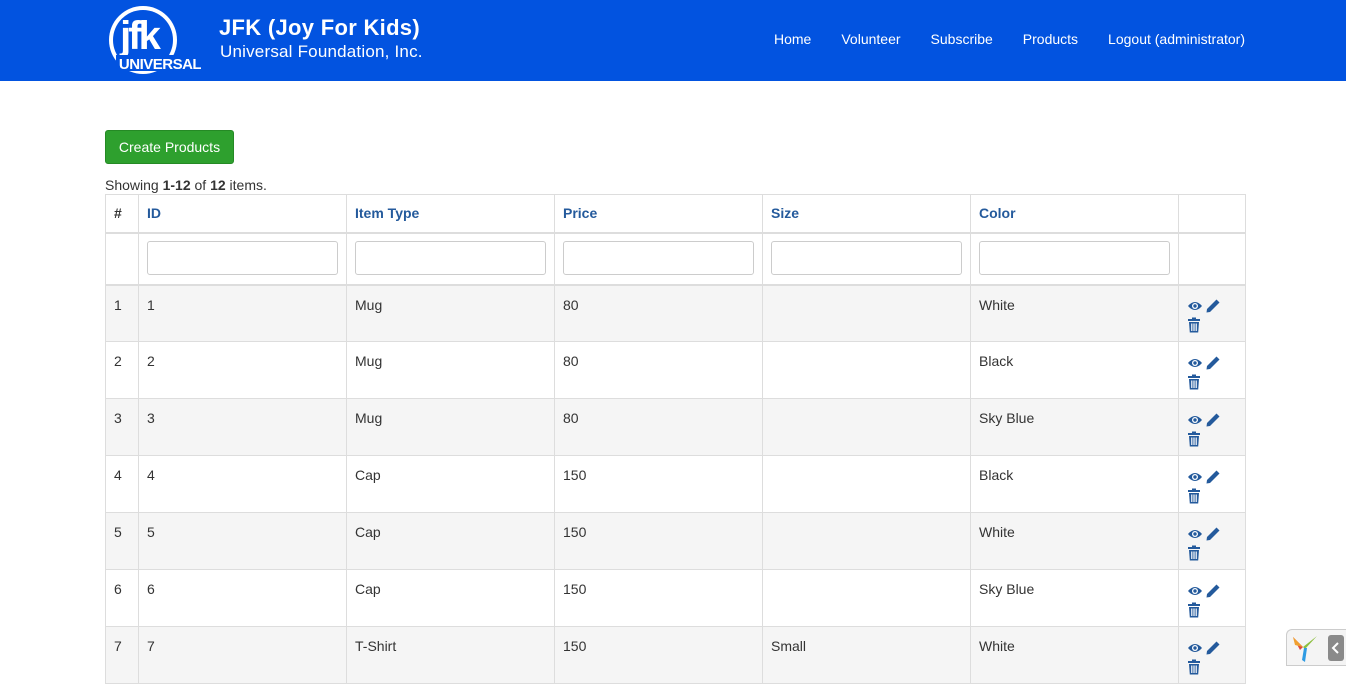 The height and width of the screenshot is (684, 1346). Describe the element at coordinates (246, 185) in the screenshot. I see `summary-suffix: items.` at that location.